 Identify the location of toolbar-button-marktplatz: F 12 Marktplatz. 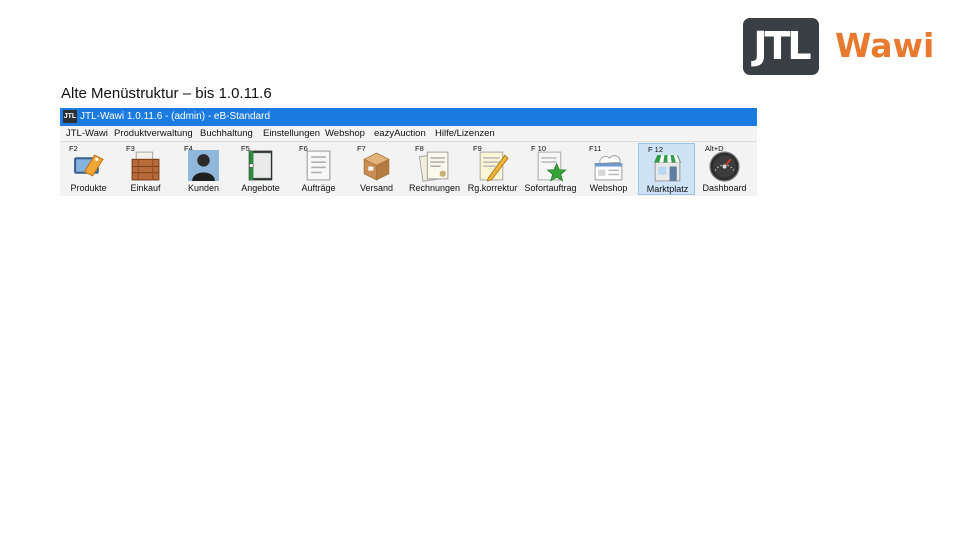
(666, 169).